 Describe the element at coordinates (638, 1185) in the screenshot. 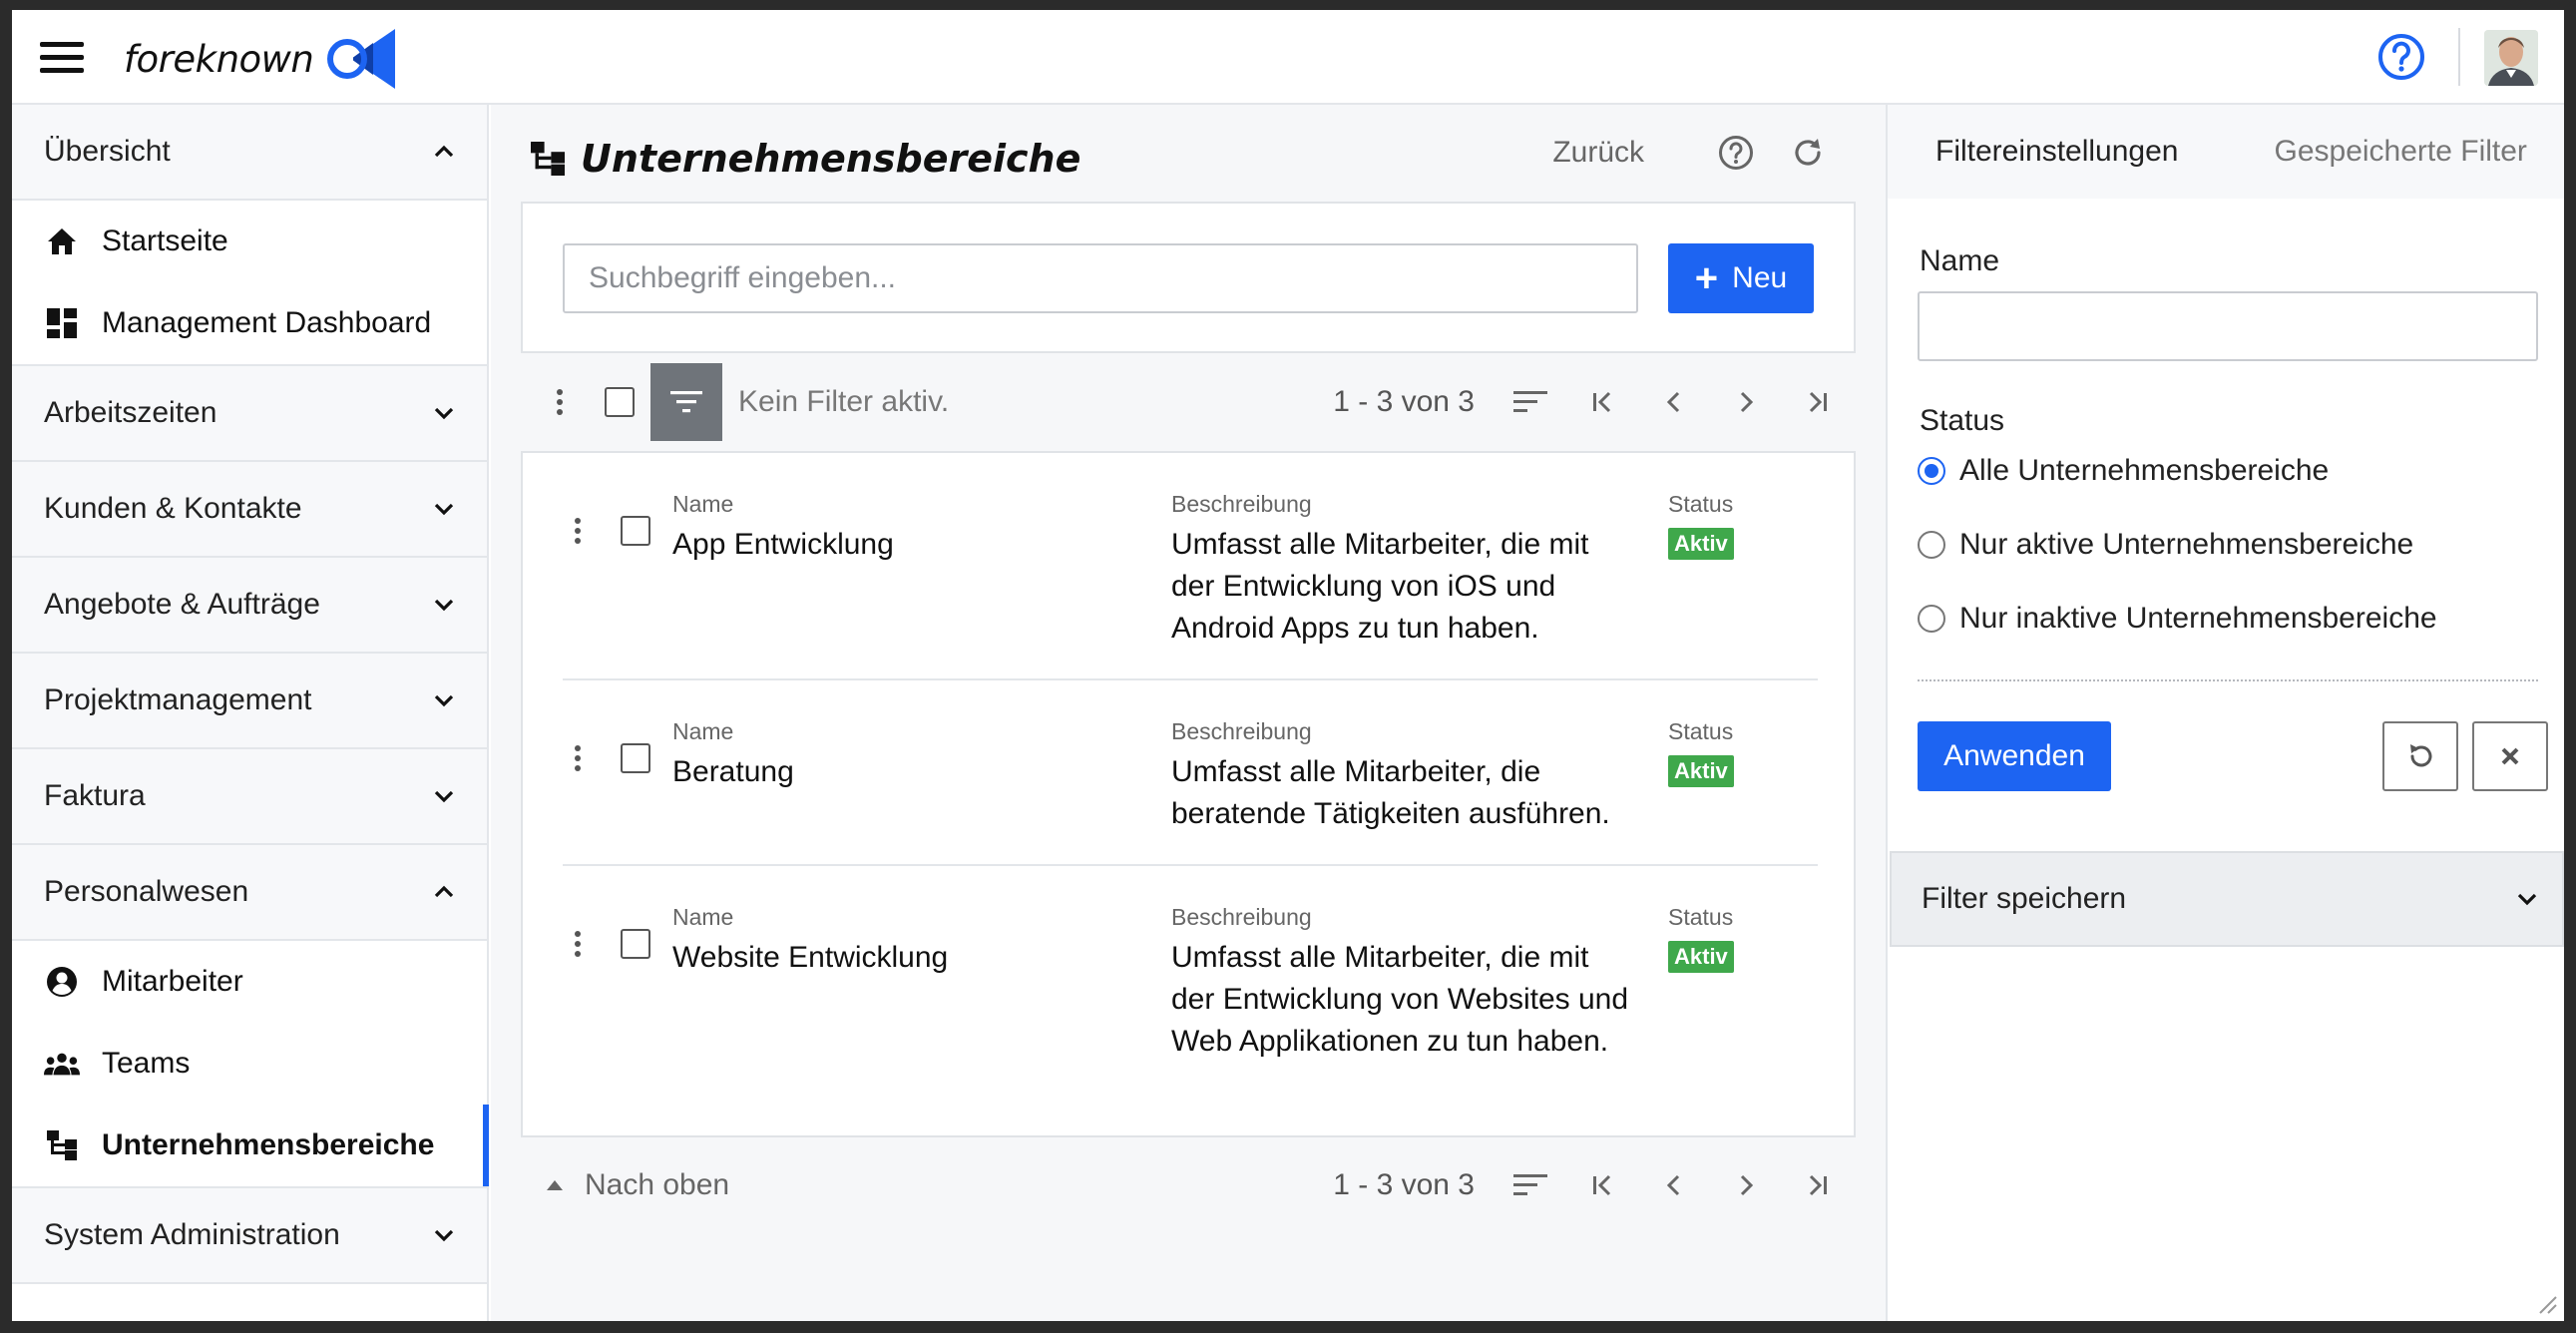

I see `back-to-top-button: Nach oben` at that location.